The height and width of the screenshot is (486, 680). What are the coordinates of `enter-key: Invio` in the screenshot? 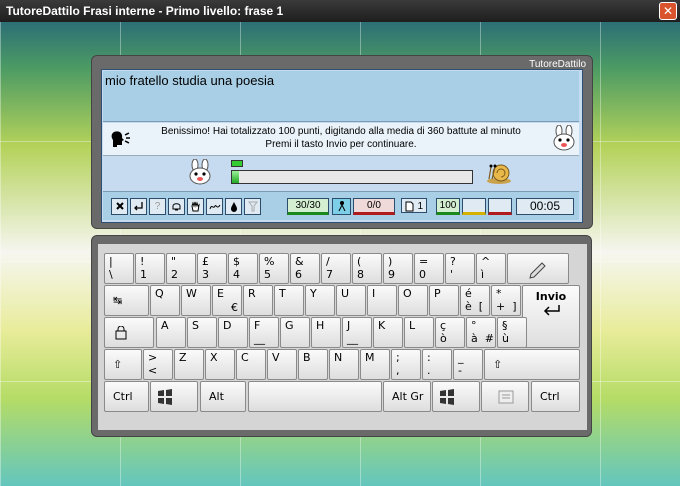 It's located at (551, 316).